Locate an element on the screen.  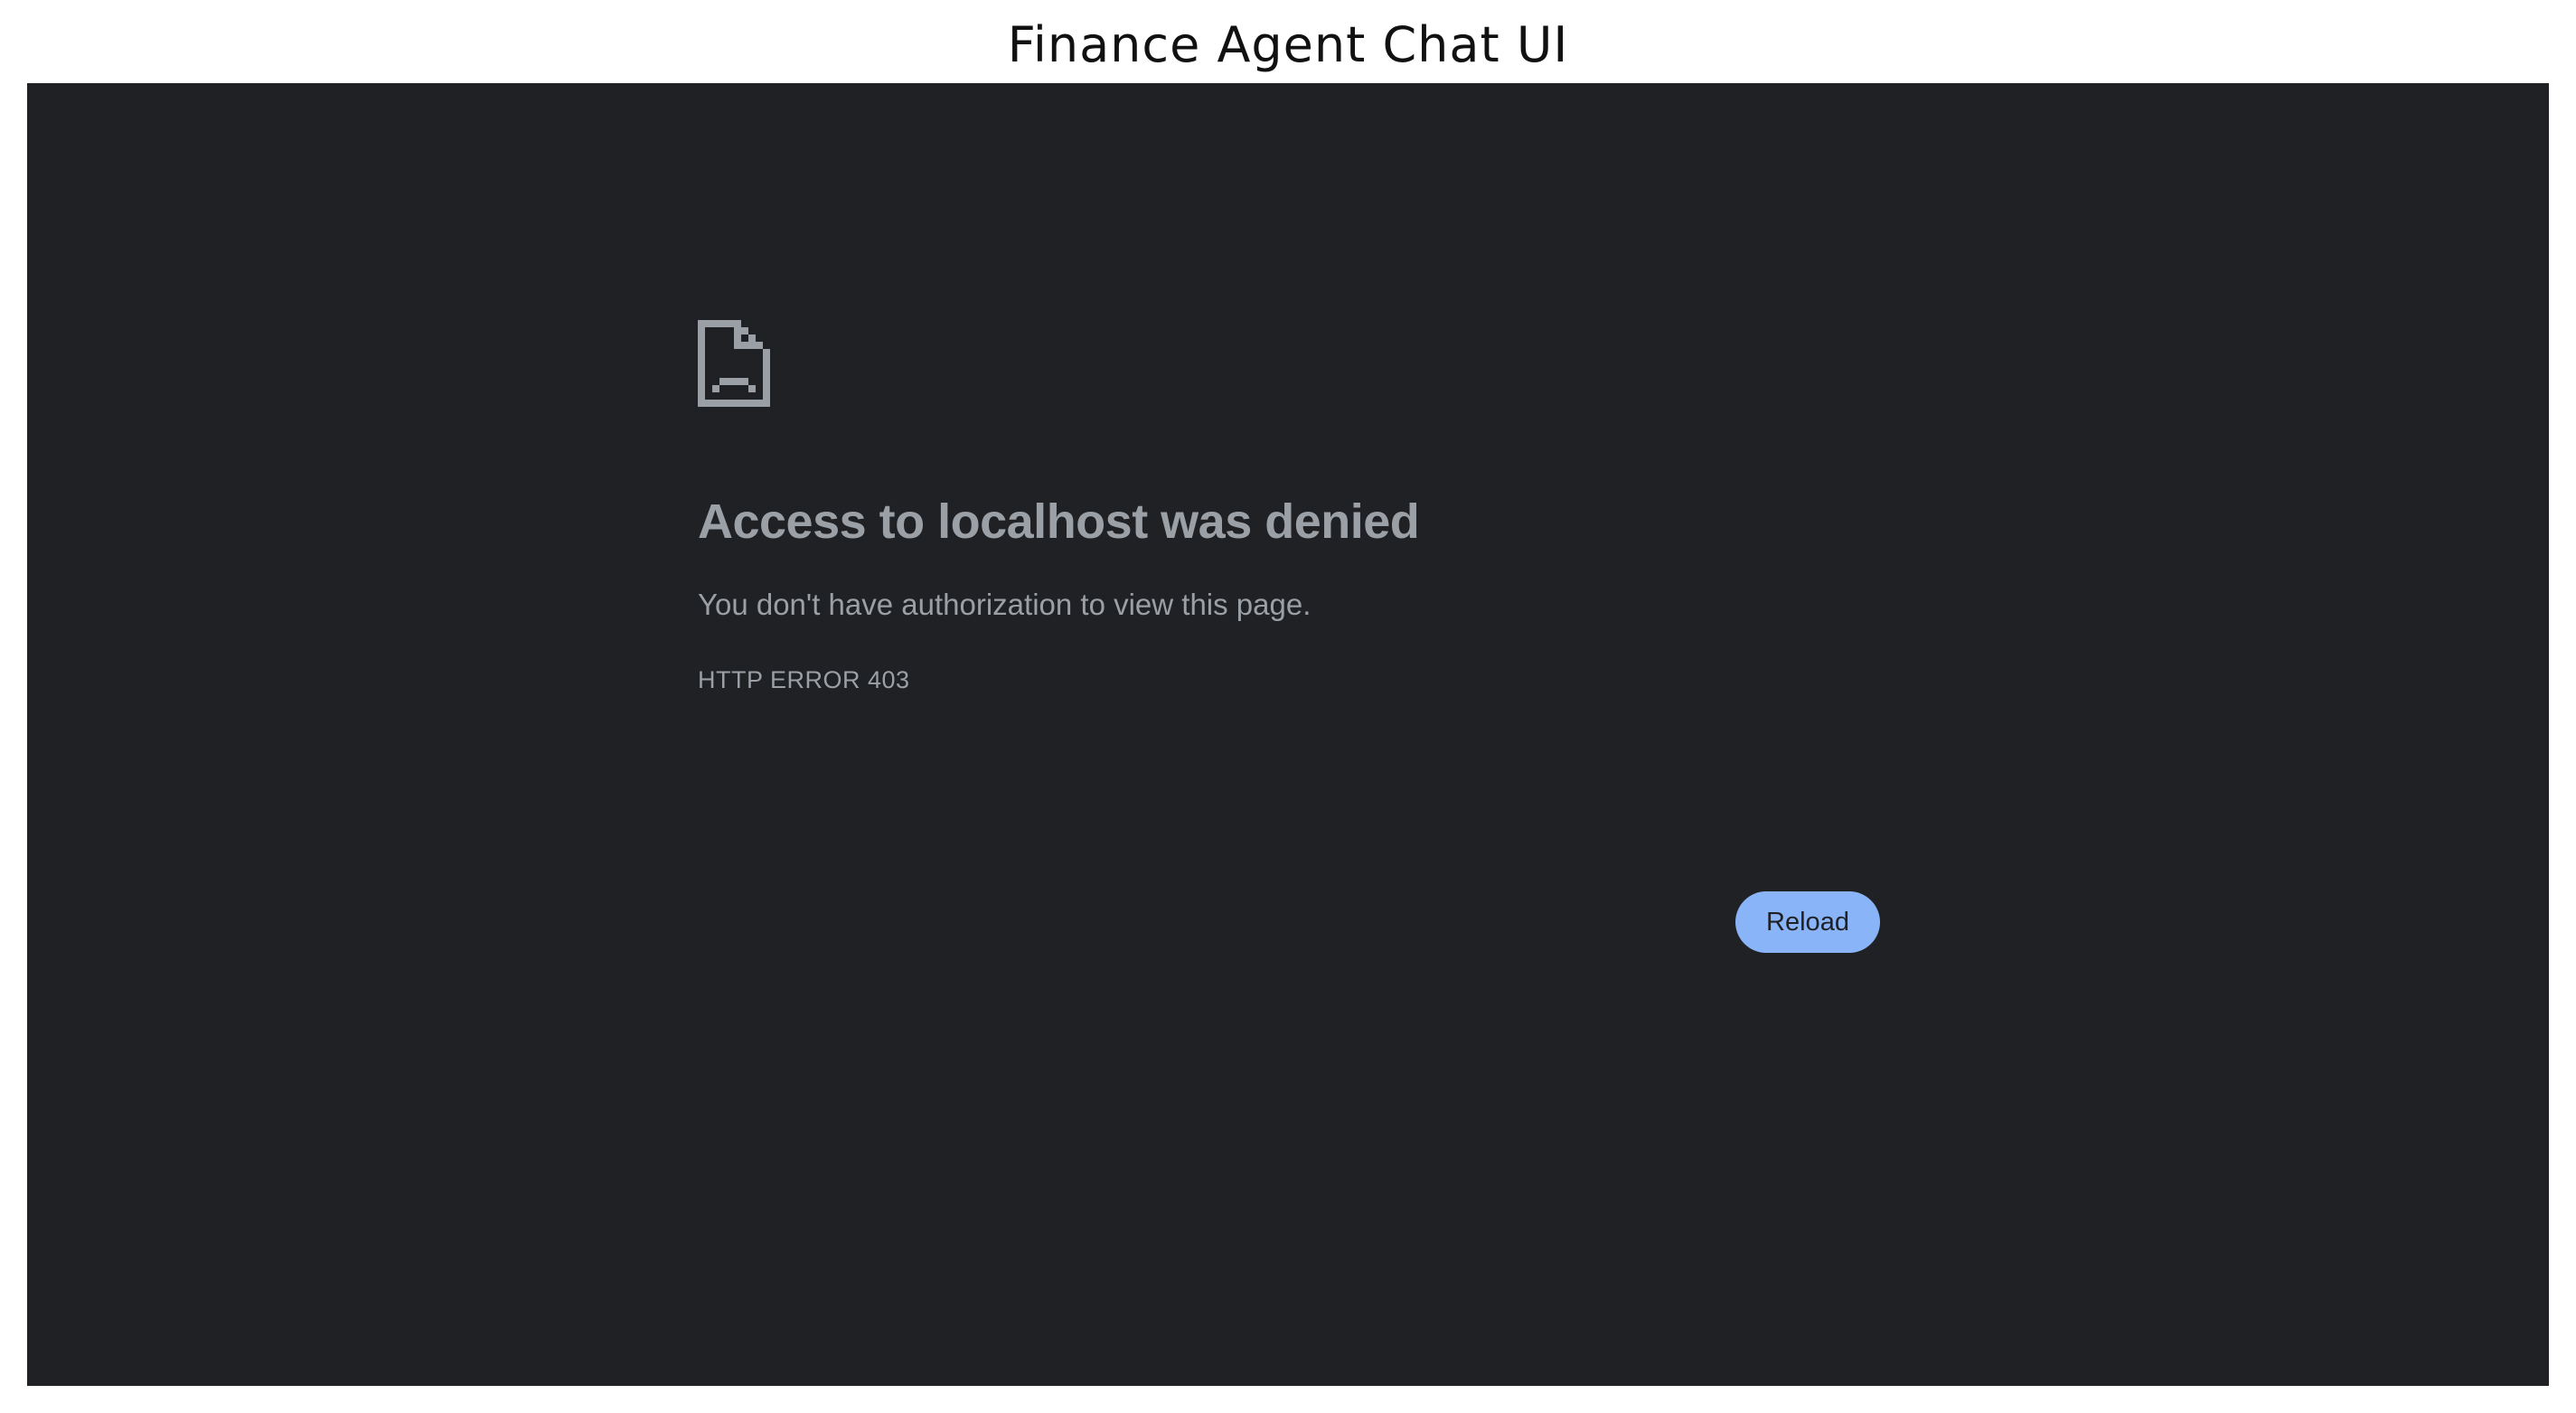
error-code: HTTP ERROR 403 is located at coordinates (804, 679).